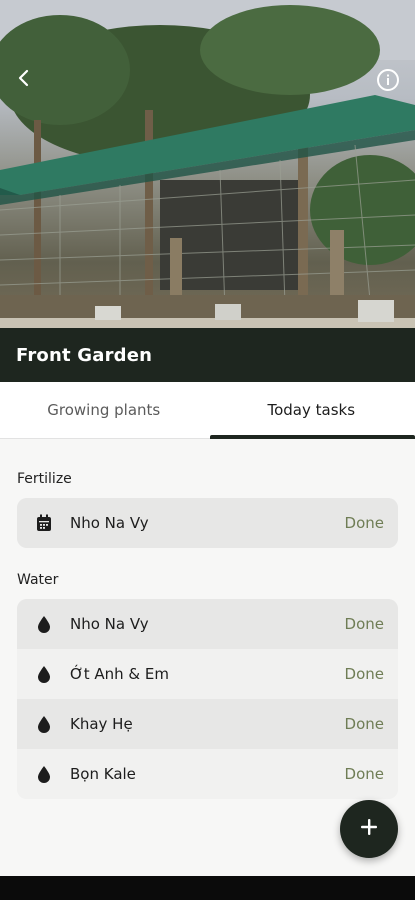  Describe the element at coordinates (44, 479) in the screenshot. I see `section-title-fertilize: Fertilize` at that location.